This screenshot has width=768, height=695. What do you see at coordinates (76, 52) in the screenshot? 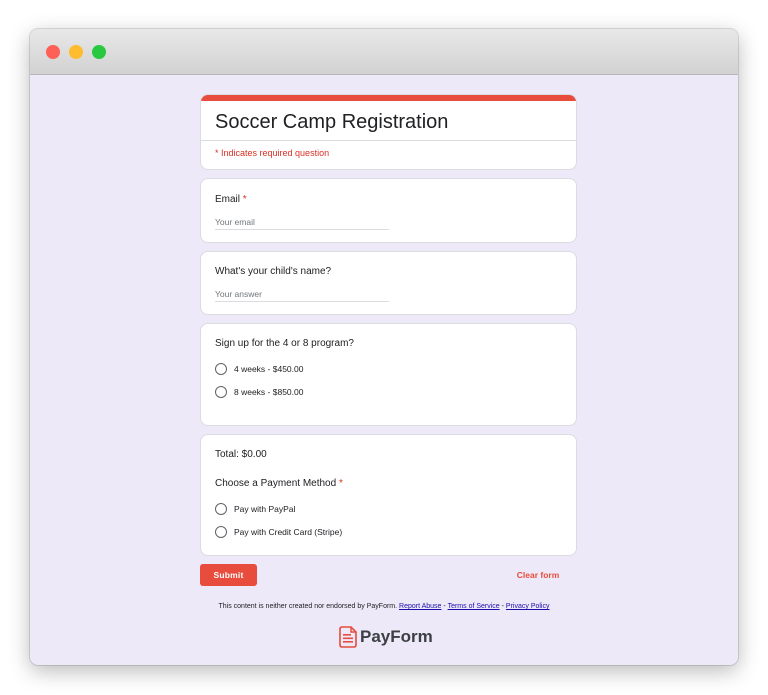
I see `minimize-window-button` at bounding box center [76, 52].